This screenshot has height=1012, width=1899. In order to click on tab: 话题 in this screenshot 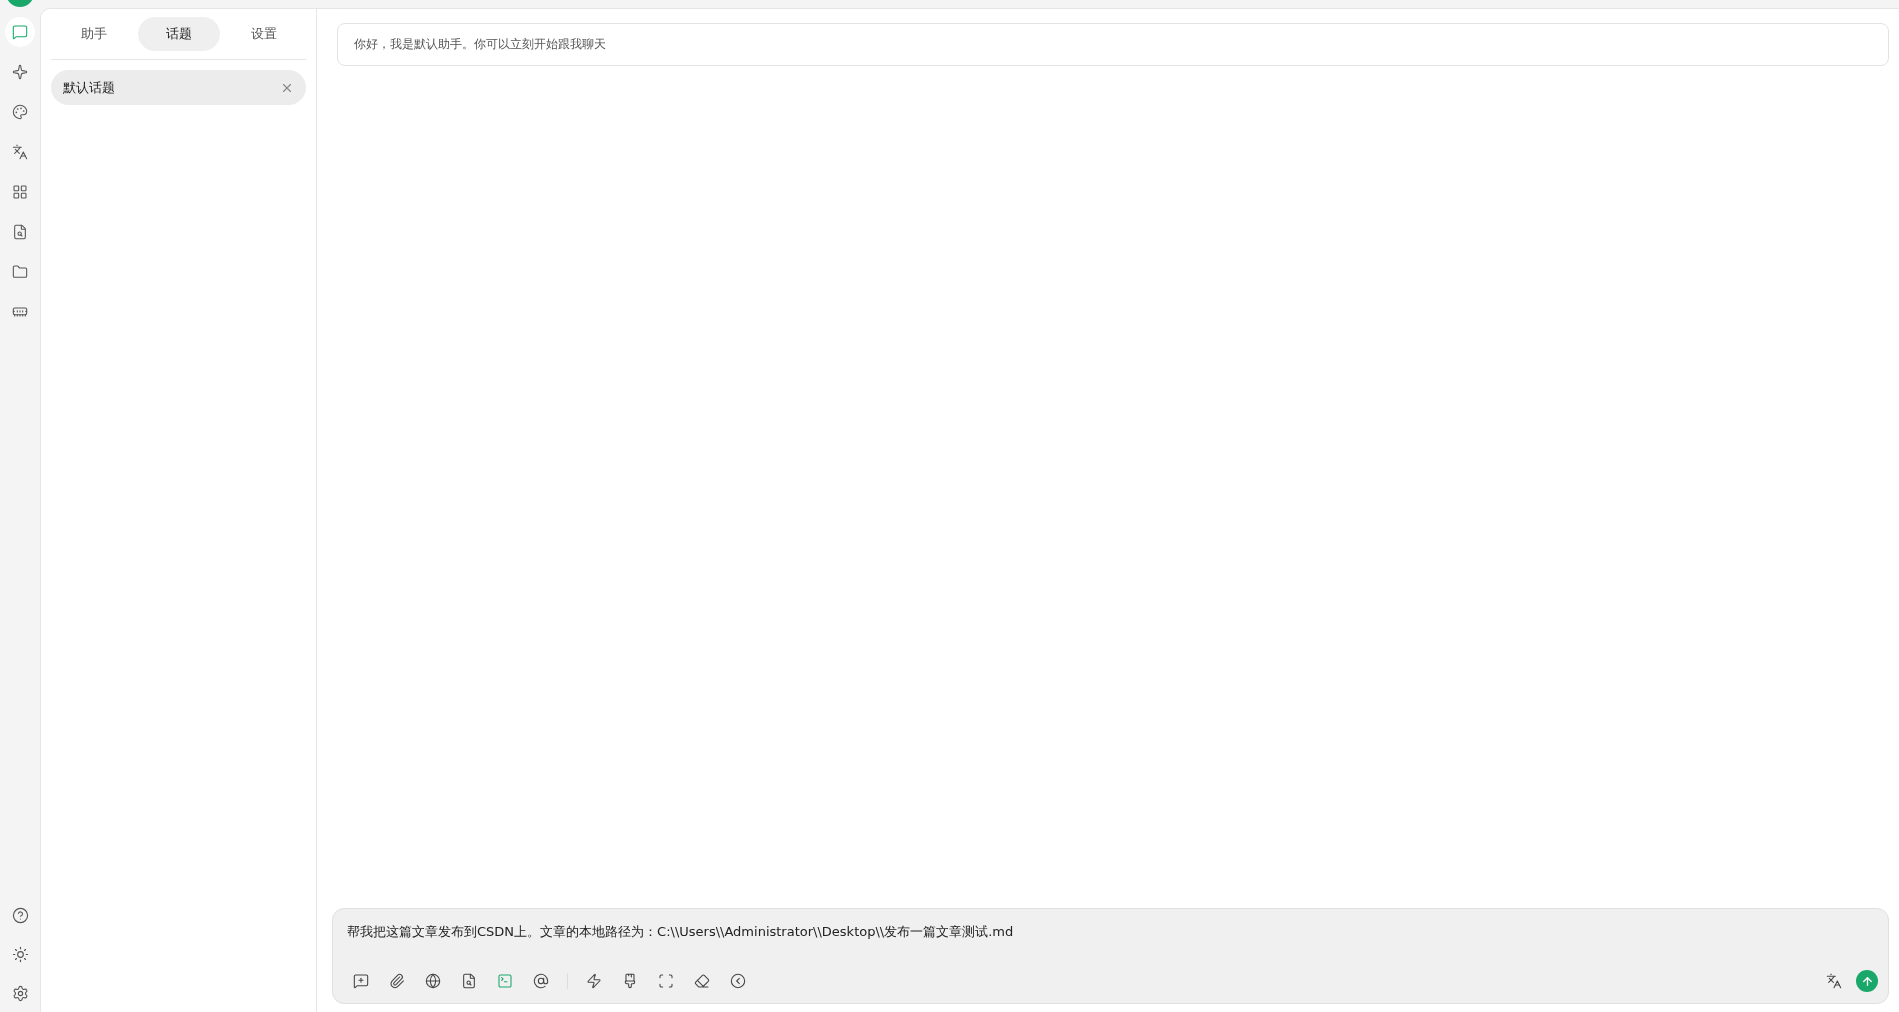, I will do `click(178, 34)`.